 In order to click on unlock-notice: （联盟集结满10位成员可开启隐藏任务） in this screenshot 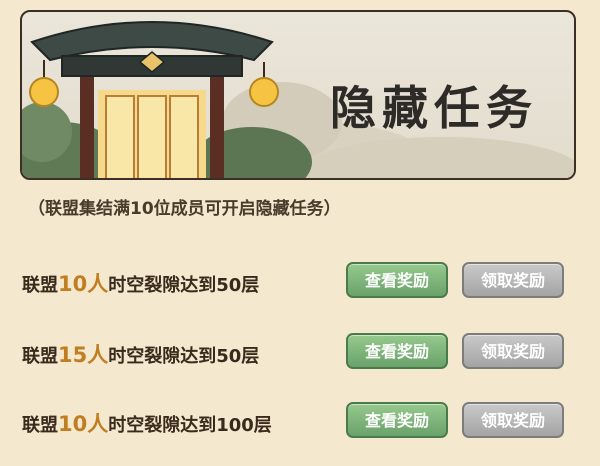, I will do `click(184, 209)`.